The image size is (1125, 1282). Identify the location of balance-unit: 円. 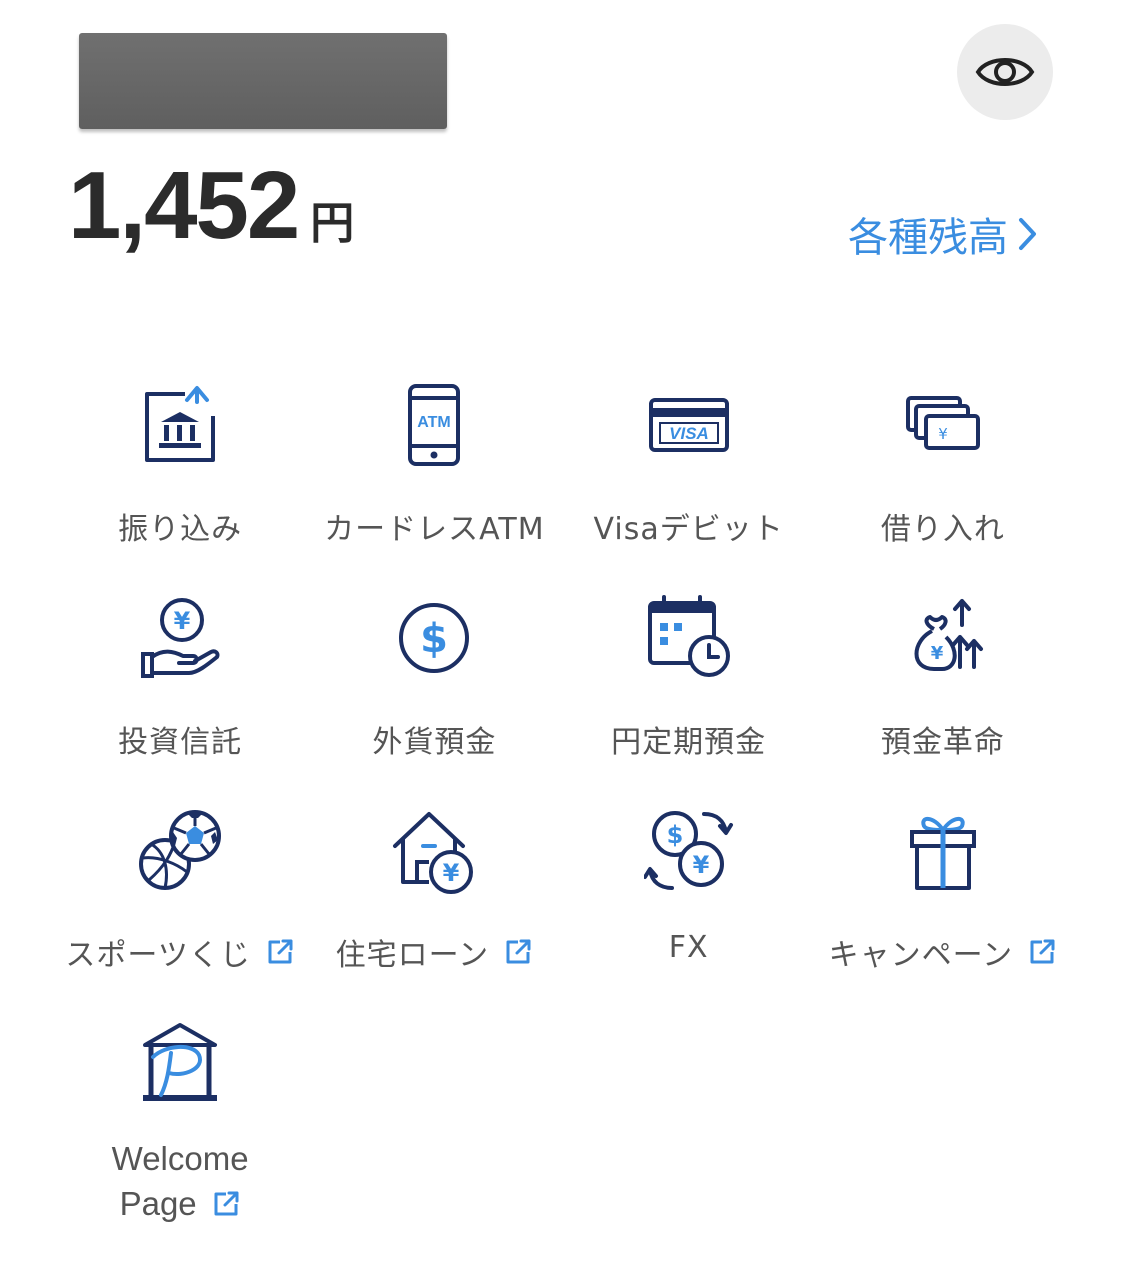
(332, 223).